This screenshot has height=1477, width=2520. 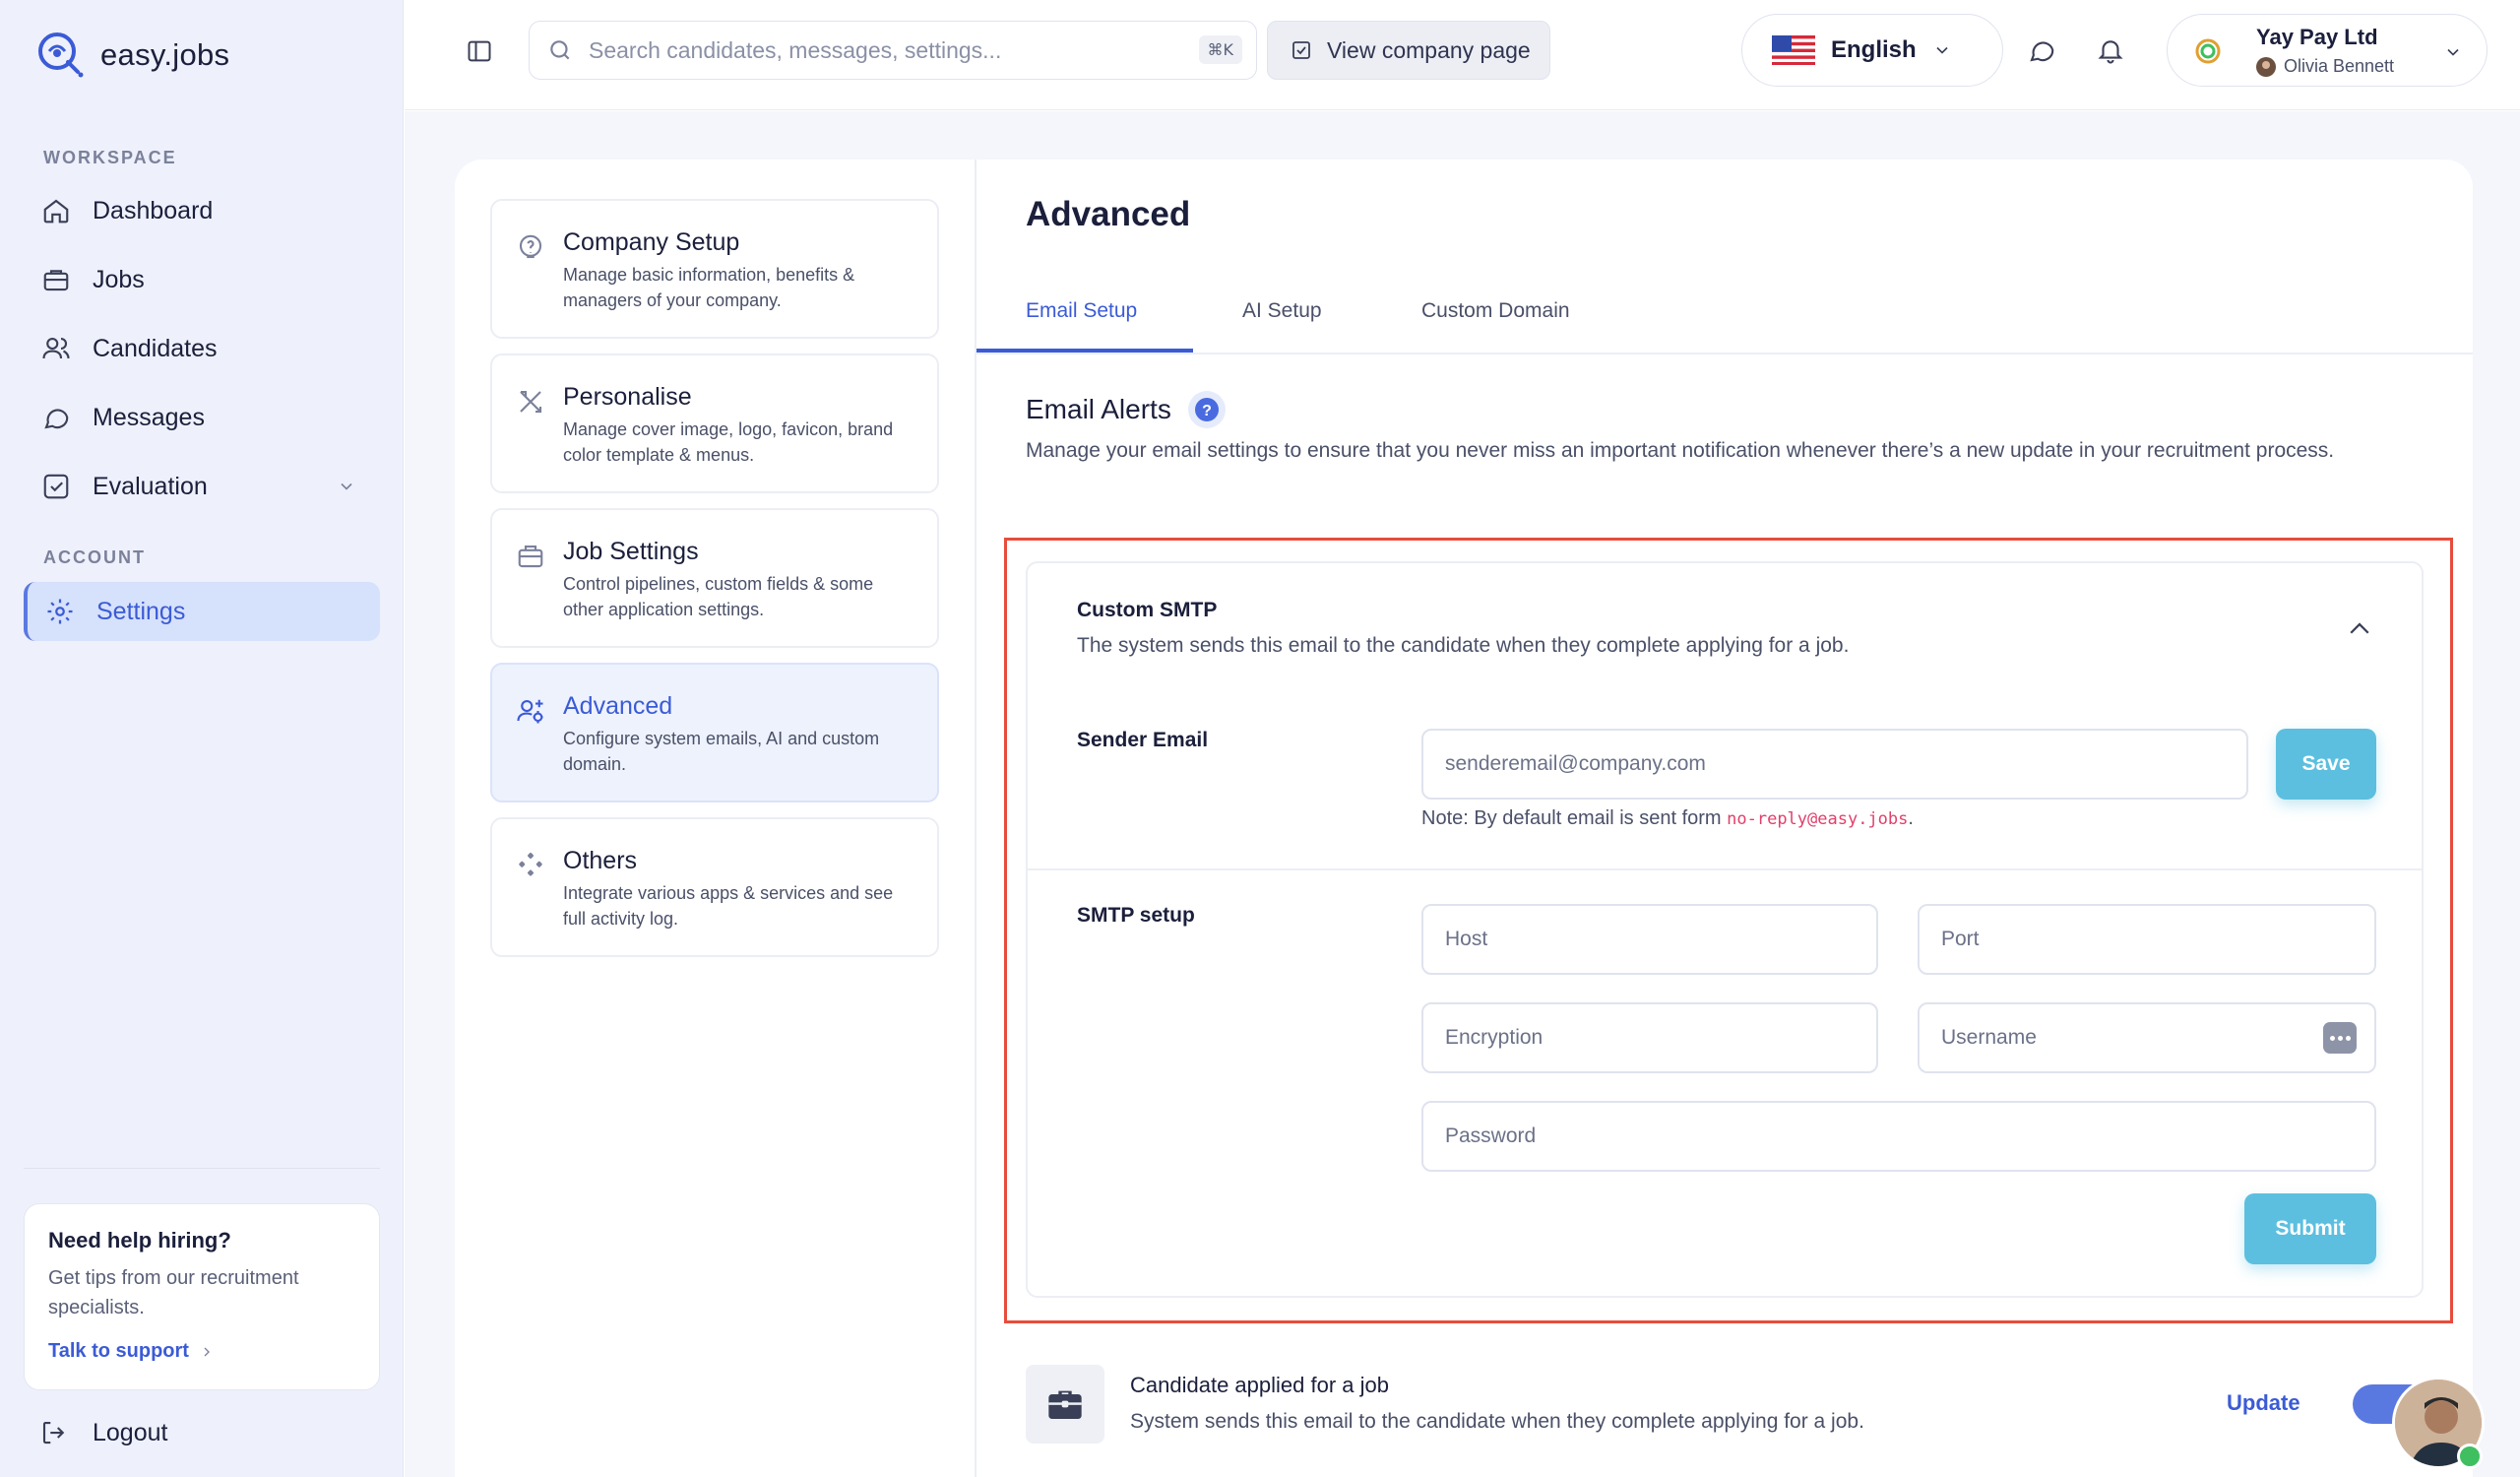 I want to click on sidebar-item-jobs: Jobs, so click(x=202, y=280).